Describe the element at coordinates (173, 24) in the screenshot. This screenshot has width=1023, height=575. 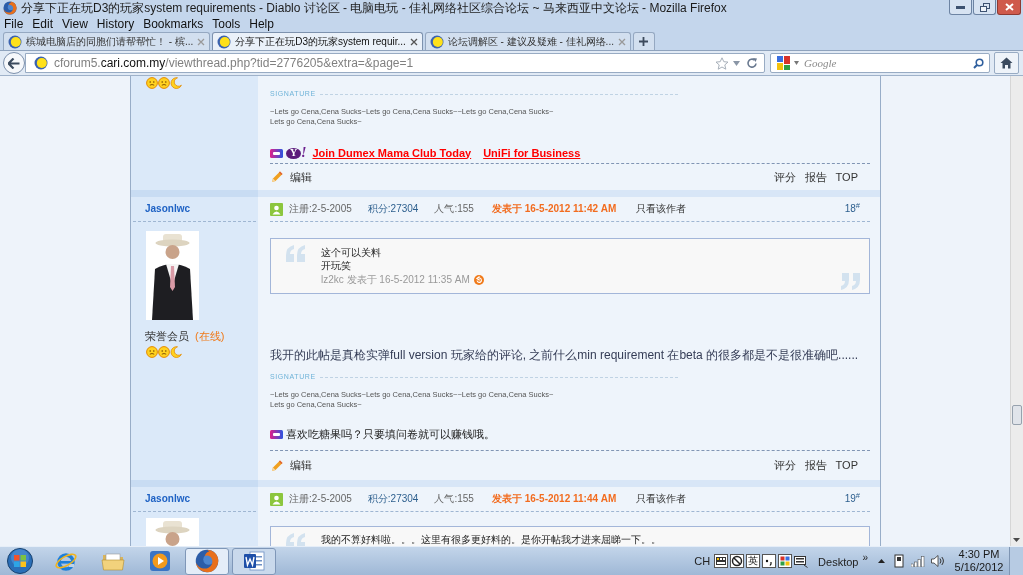
I see `menu-item: Bookmarks` at that location.